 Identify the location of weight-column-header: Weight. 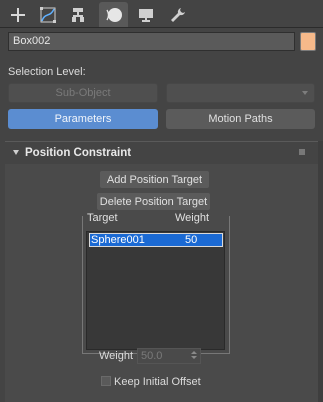
(192, 218).